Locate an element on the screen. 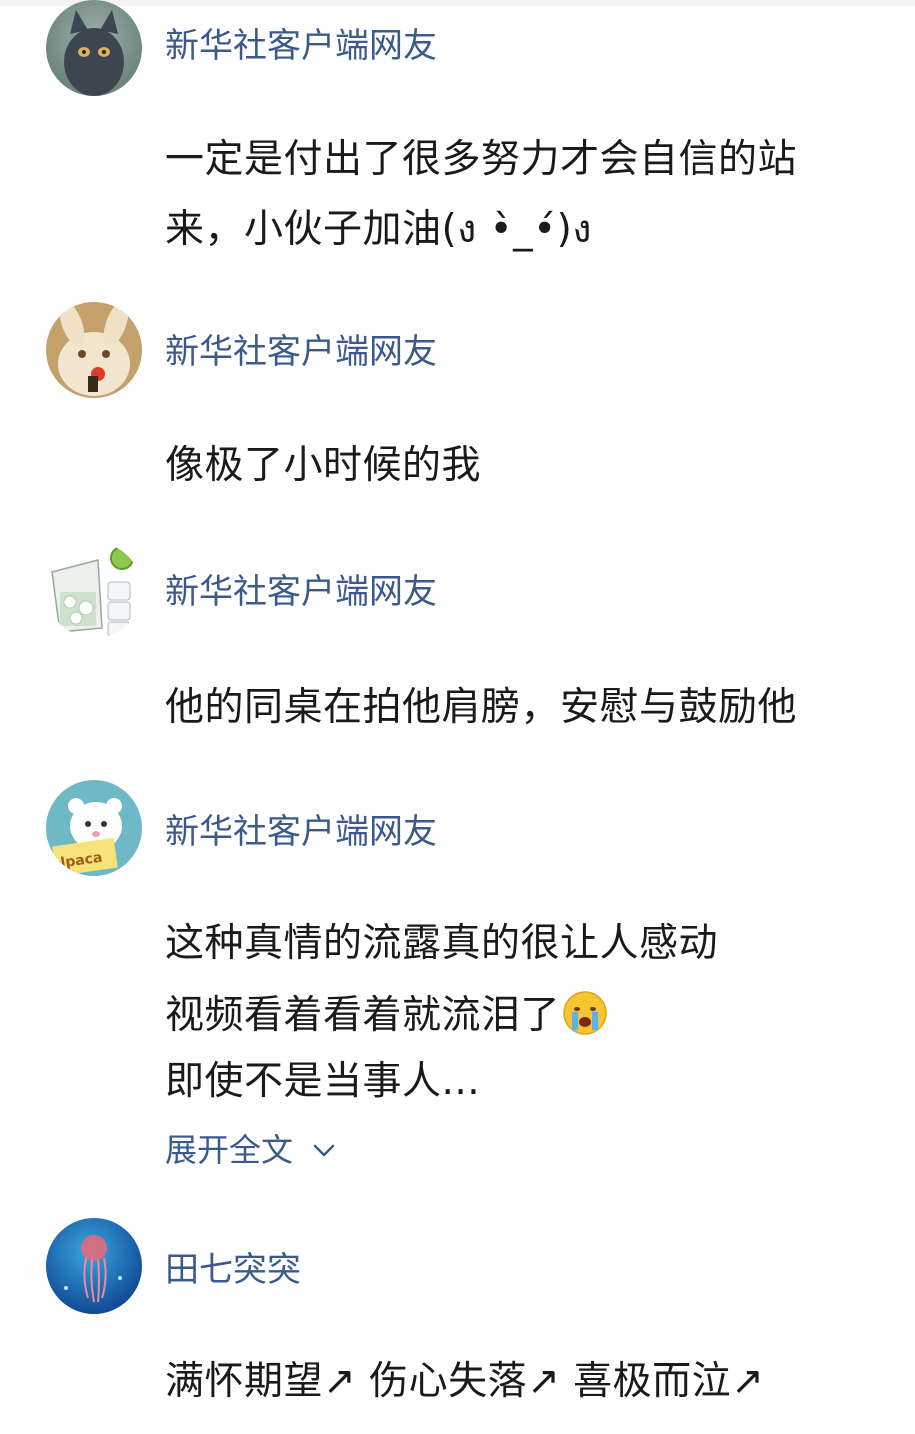 The width and height of the screenshot is (915, 1434). comment-text-line-with-emoji: 视频看着看着就流泪了 is located at coordinates (386, 1015).